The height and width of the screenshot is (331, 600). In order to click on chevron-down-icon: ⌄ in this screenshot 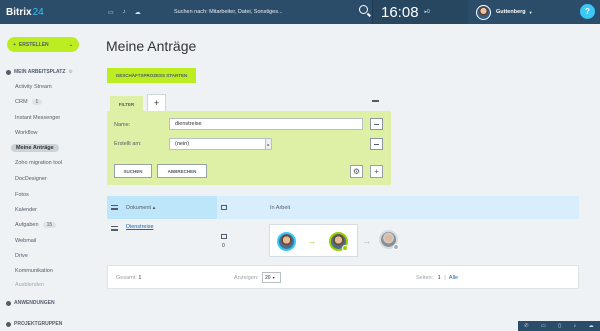, I will do `click(70, 44)`.